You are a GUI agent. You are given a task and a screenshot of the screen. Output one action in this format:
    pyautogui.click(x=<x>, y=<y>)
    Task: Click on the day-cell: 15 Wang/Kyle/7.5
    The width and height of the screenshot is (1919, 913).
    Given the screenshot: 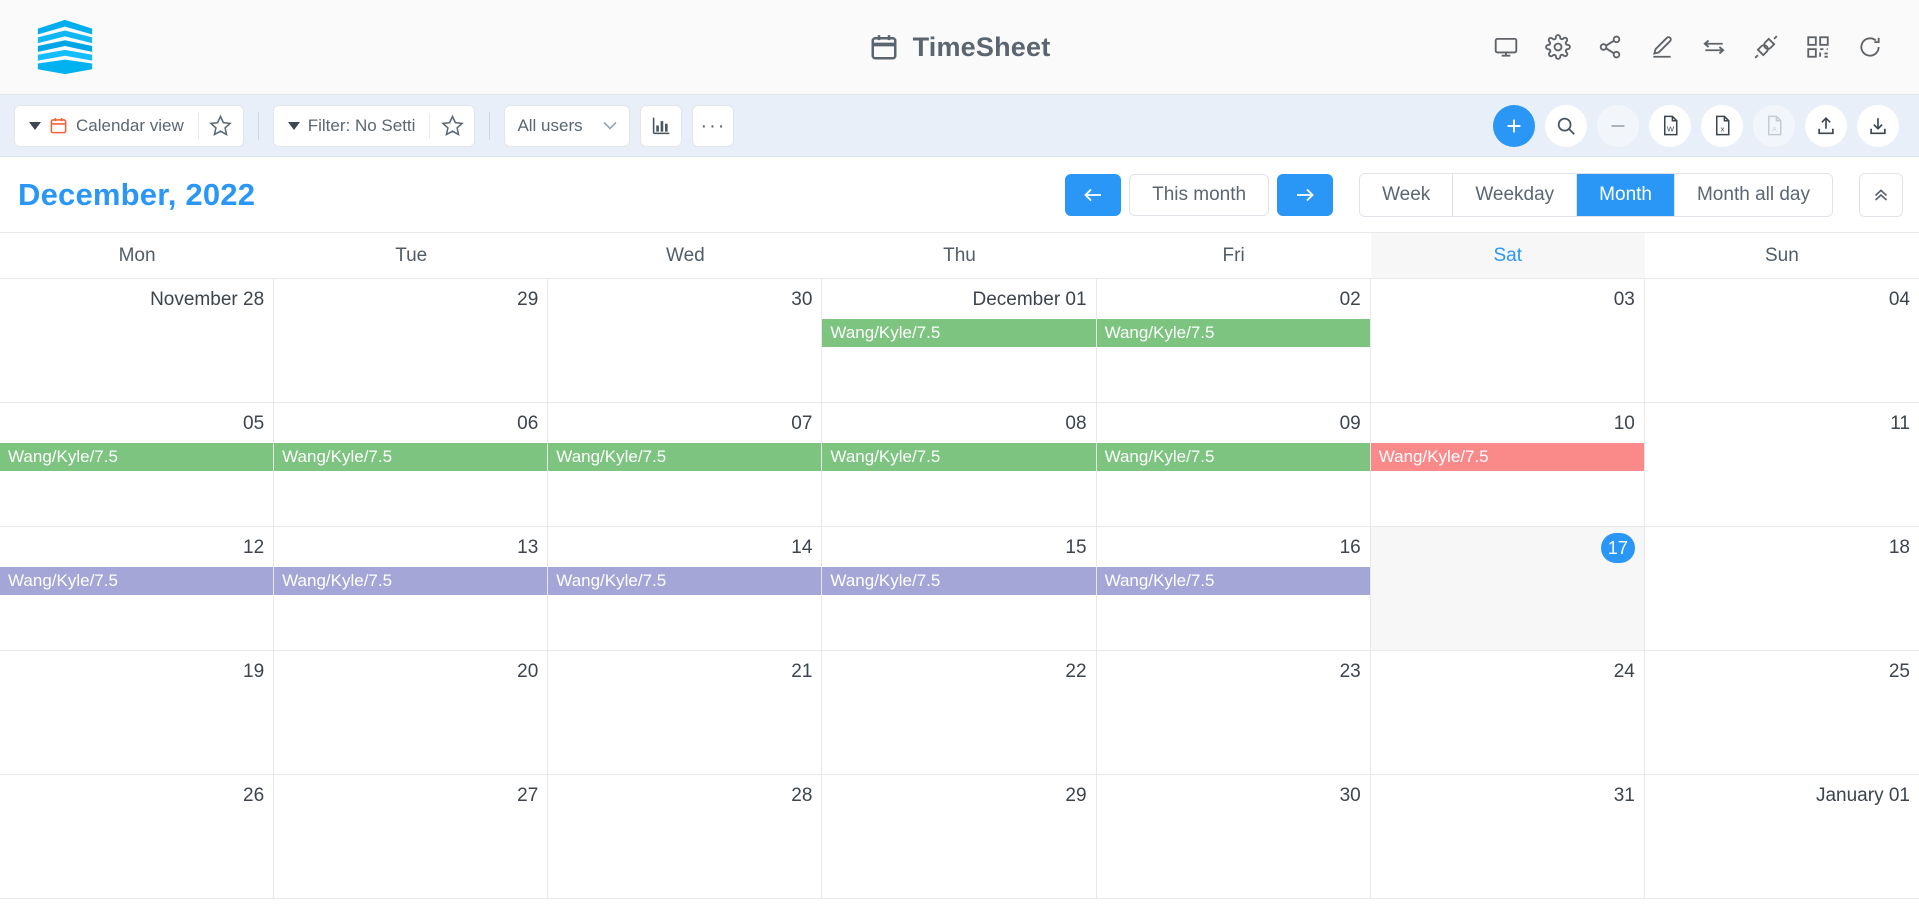 What is the action you would take?
    pyautogui.click(x=959, y=588)
    